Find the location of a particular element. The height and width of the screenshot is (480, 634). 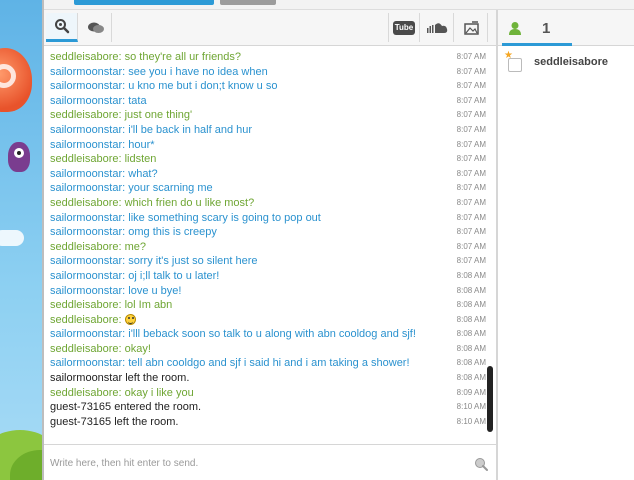

message-text: sailormoonstar: love u bye! is located at coordinates (116, 290).